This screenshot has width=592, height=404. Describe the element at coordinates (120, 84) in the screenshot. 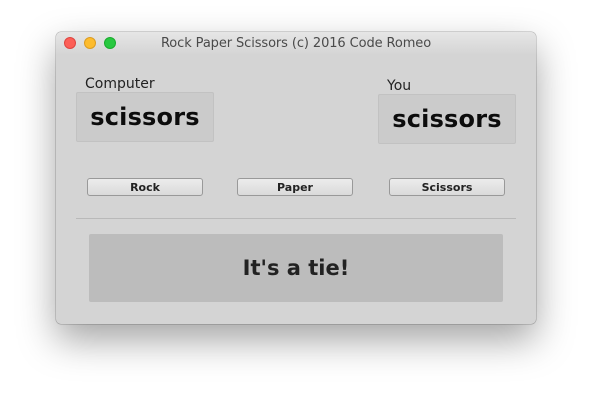

I see `computer-label: Computer` at that location.